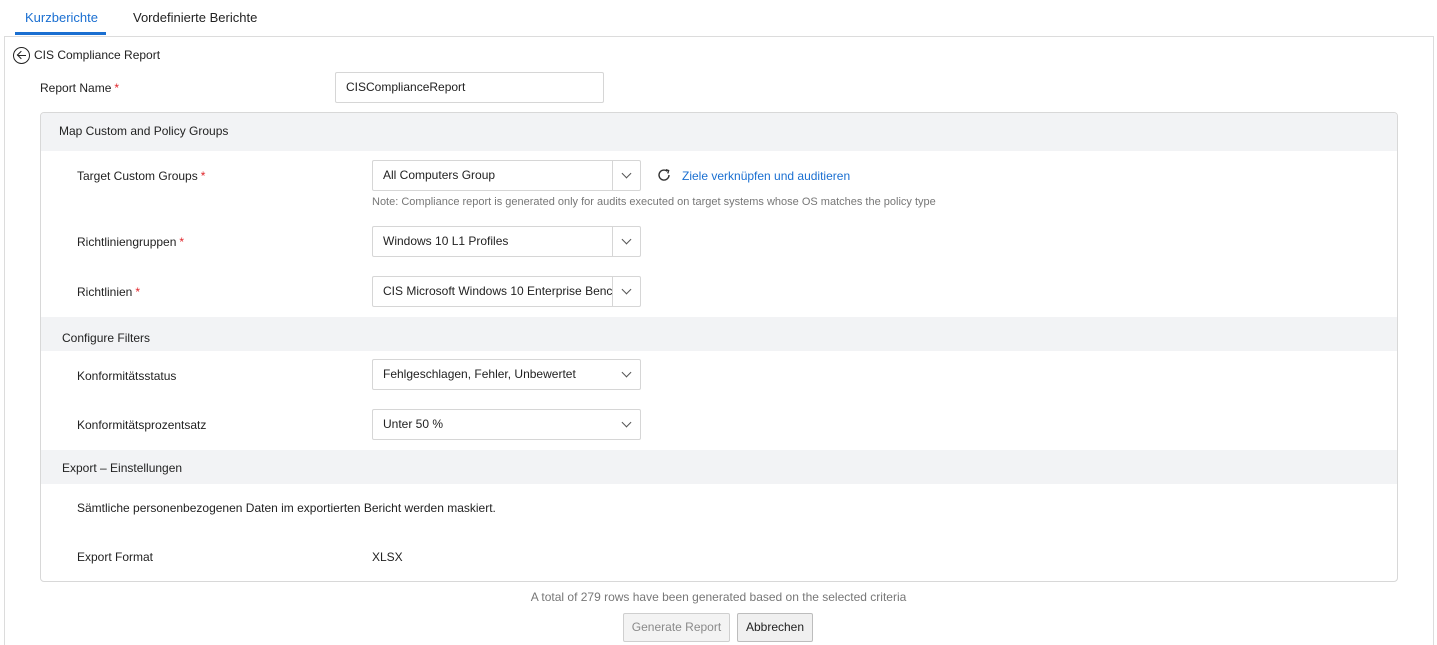 The image size is (1437, 645). Describe the element at coordinates (506, 424) in the screenshot. I see `compliance-percent-select: Unter 50 %` at that location.